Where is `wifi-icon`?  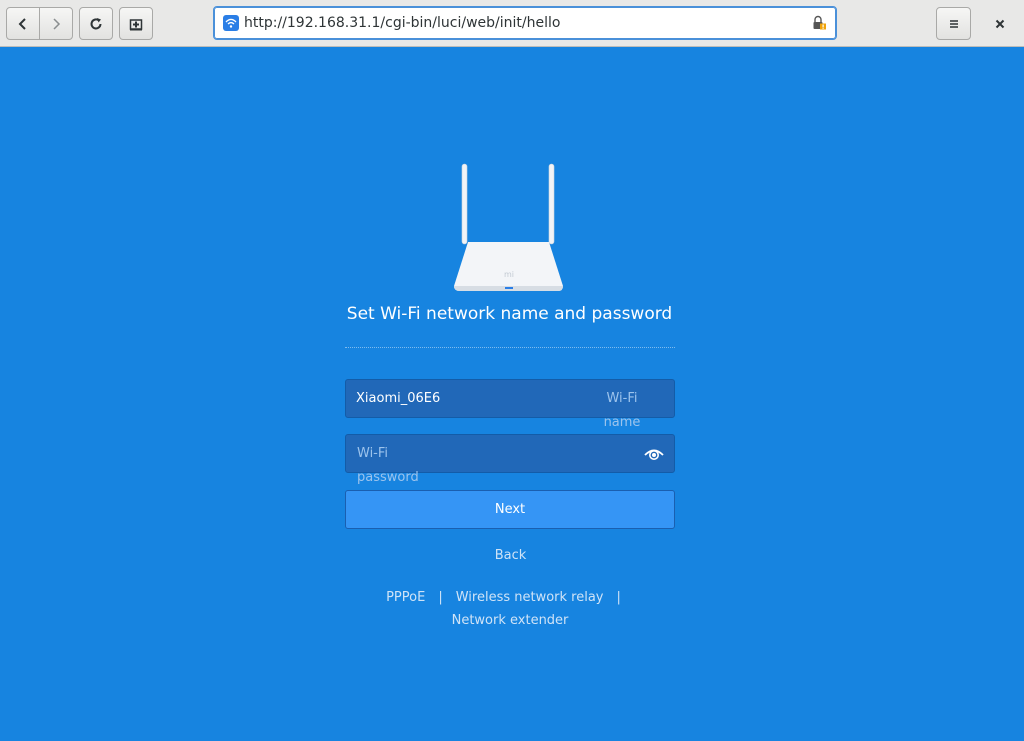 wifi-icon is located at coordinates (231, 23).